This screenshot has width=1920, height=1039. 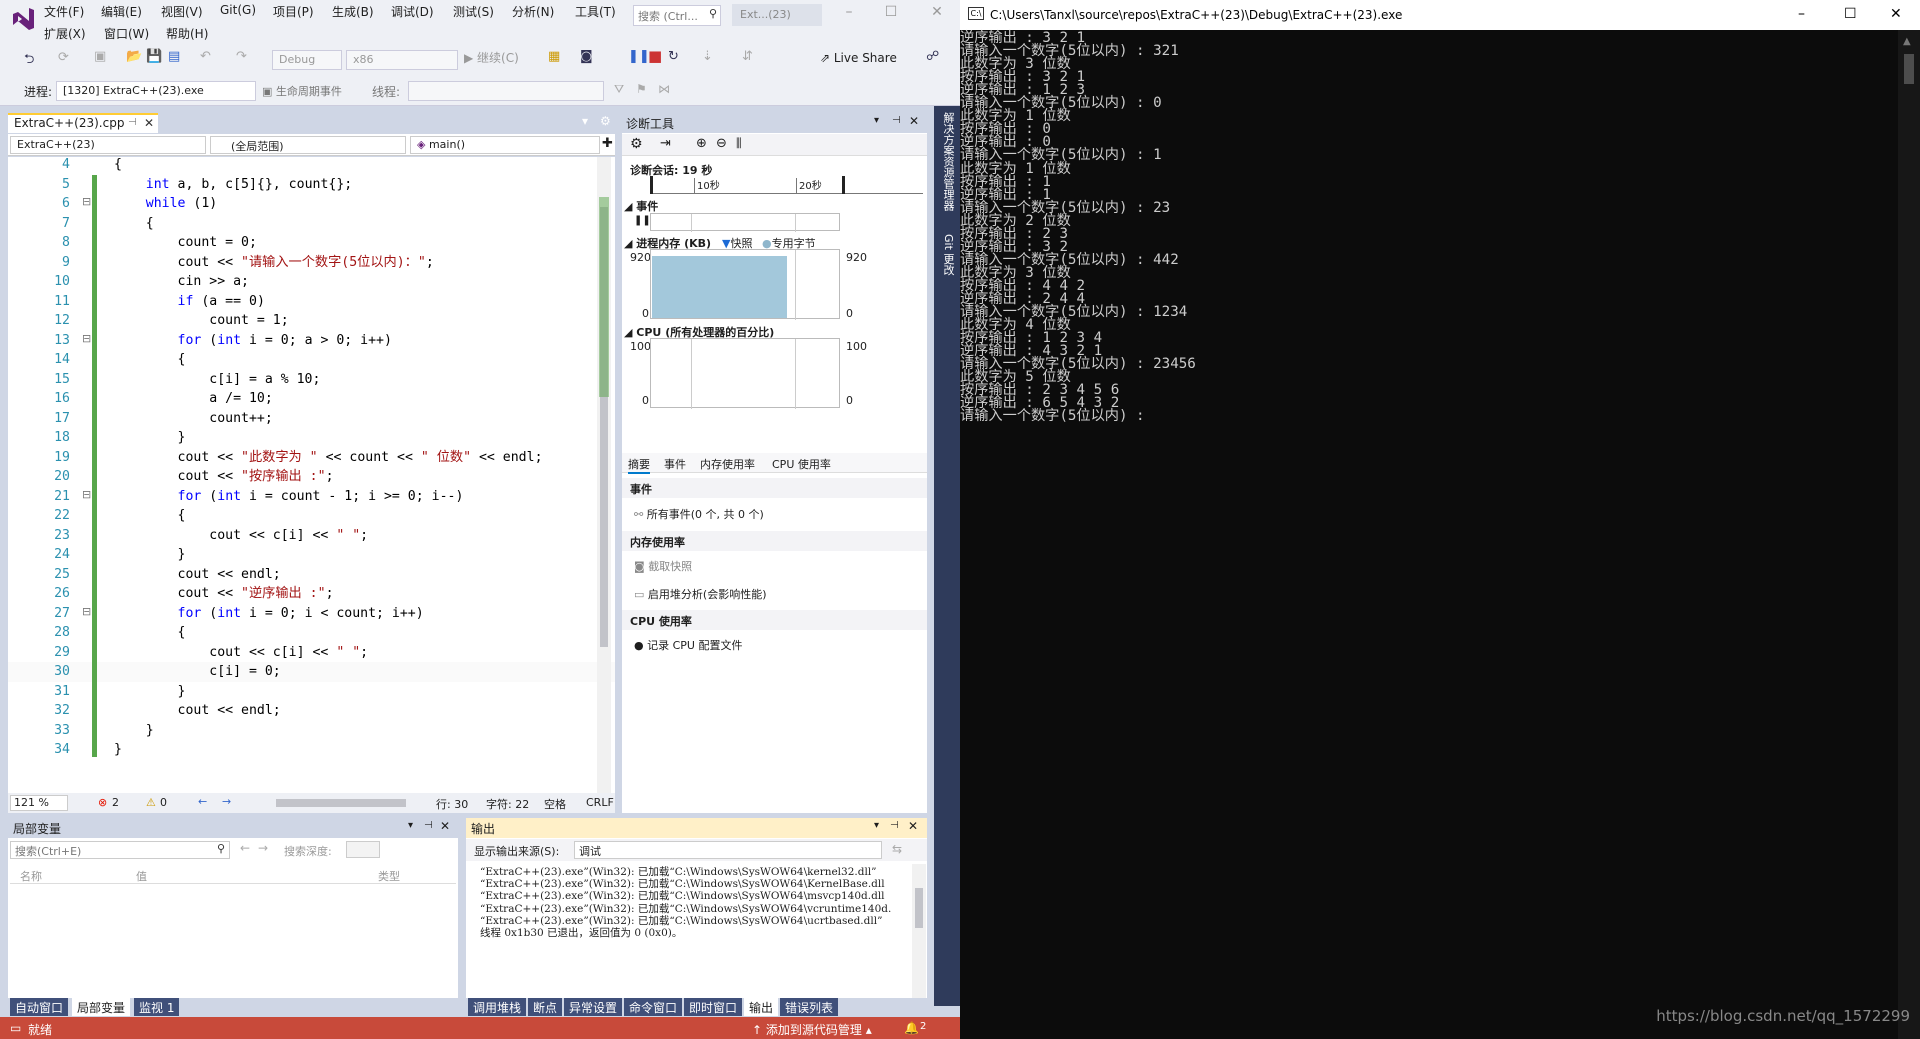 I want to click on code-line: 23 cout << c[i] << " ";, so click(x=311, y=536).